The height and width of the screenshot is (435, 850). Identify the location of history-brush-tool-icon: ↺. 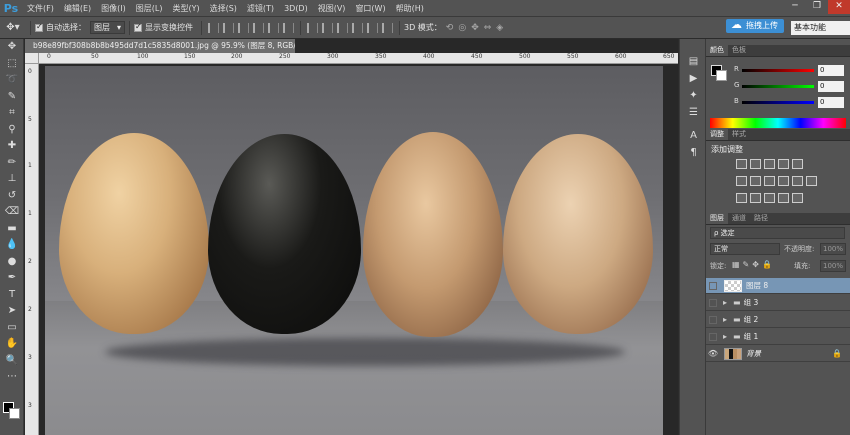
(12, 196).